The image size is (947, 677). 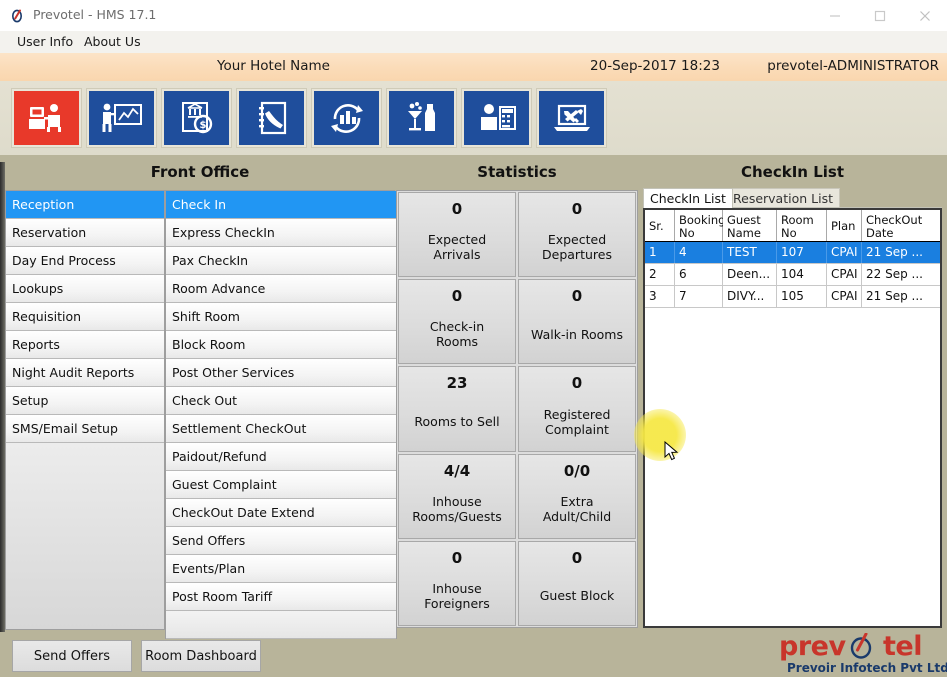 What do you see at coordinates (85, 317) in the screenshot?
I see `front-office-module-item: Requisition` at bounding box center [85, 317].